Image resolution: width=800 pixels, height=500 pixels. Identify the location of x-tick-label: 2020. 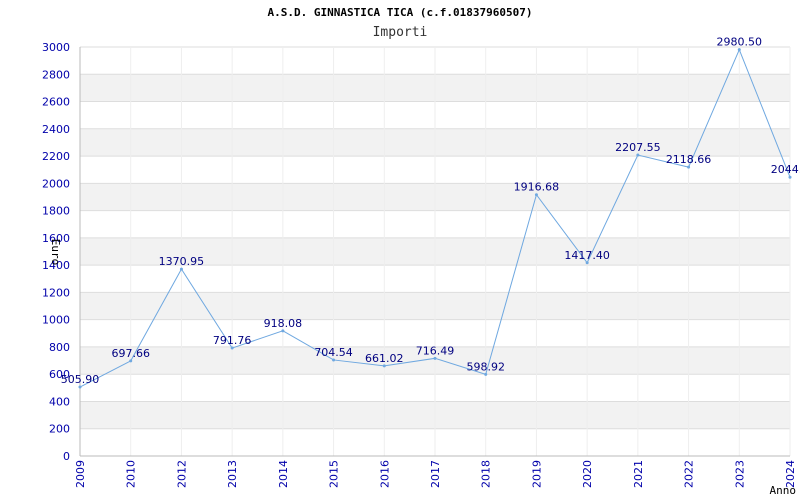
(587, 474).